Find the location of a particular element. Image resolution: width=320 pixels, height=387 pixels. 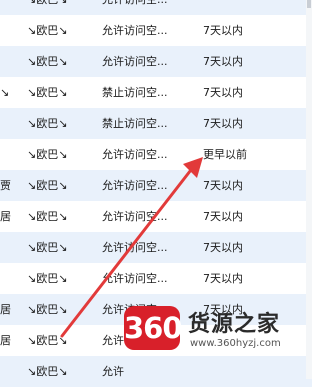

watermark-badge: 360 is located at coordinates (153, 328).